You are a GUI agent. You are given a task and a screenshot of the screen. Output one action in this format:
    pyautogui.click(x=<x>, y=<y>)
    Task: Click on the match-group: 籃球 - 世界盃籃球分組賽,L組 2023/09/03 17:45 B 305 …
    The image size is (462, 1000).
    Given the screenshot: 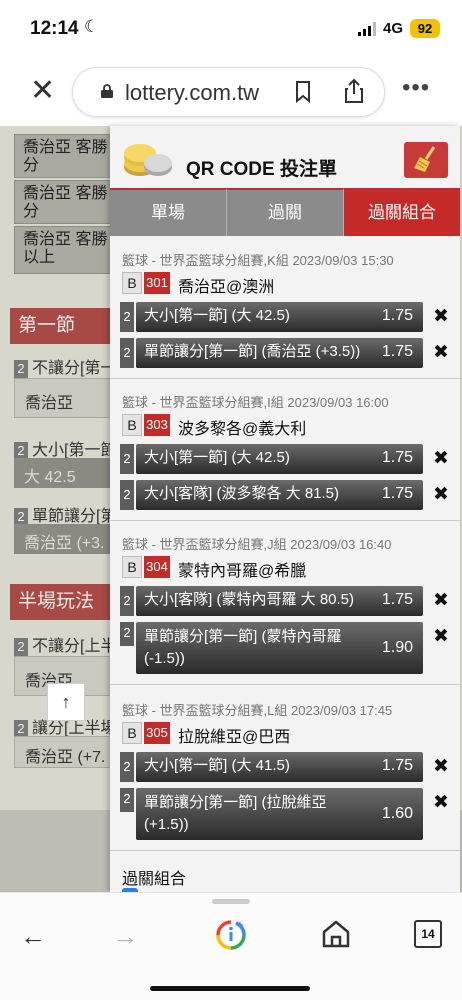 What is the action you would take?
    pyautogui.click(x=285, y=767)
    